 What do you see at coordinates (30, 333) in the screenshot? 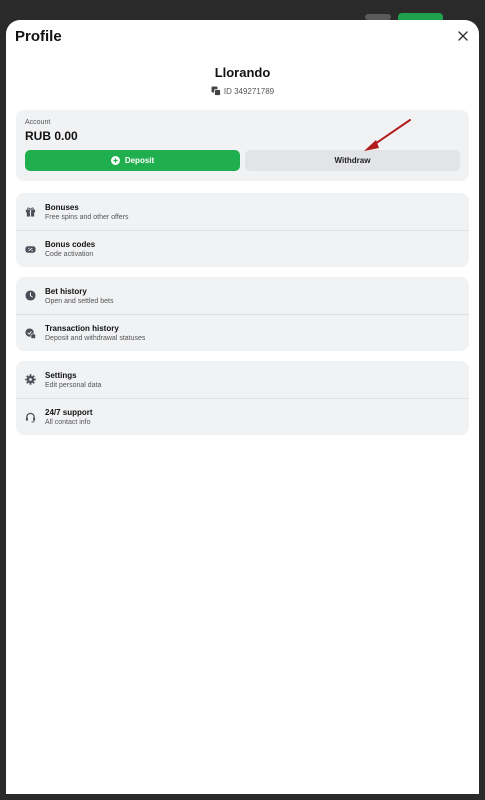
I see `transaction-icon` at bounding box center [30, 333].